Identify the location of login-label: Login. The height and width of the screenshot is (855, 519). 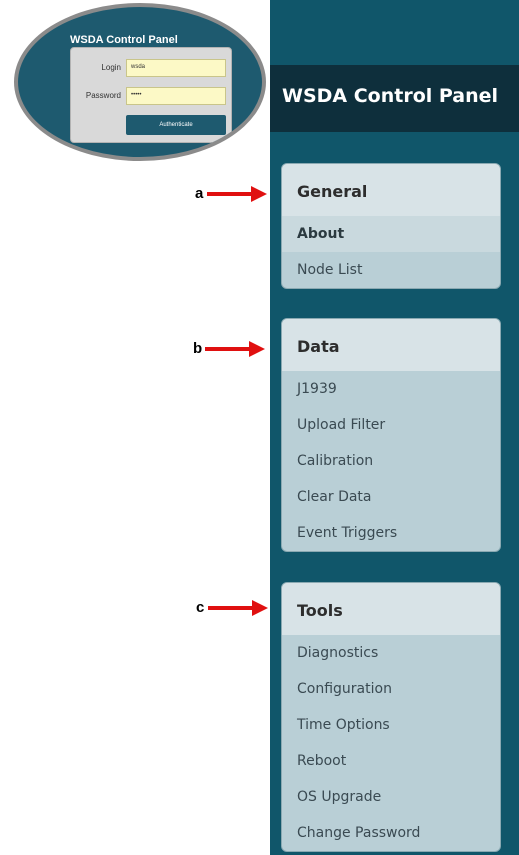
(111, 67).